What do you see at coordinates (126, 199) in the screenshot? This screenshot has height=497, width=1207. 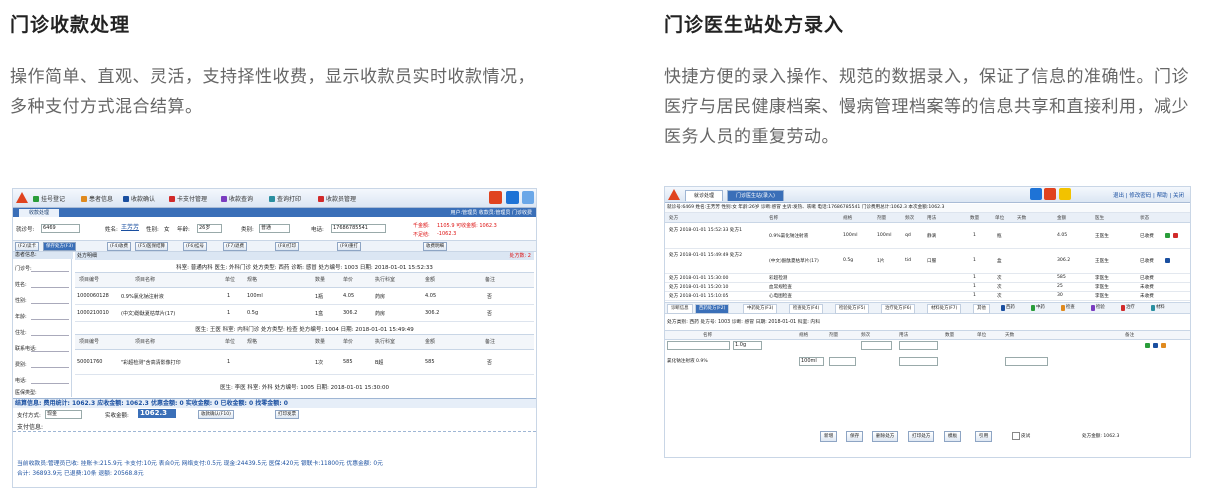 I see `check-icon` at bounding box center [126, 199].